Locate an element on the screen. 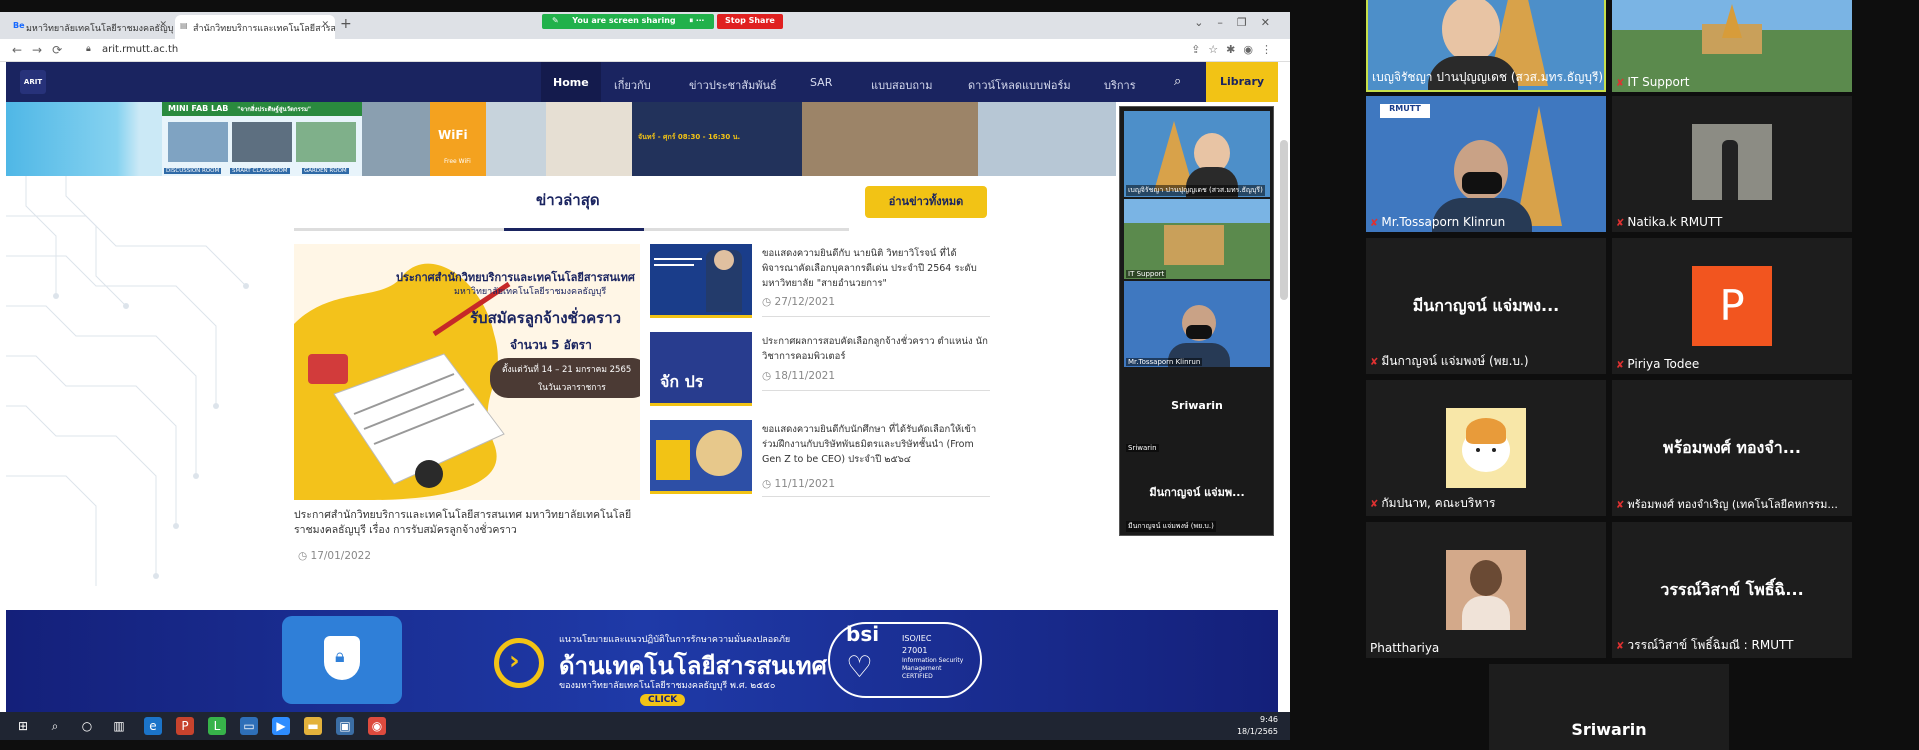  new-tab-button: + is located at coordinates (346, 24).